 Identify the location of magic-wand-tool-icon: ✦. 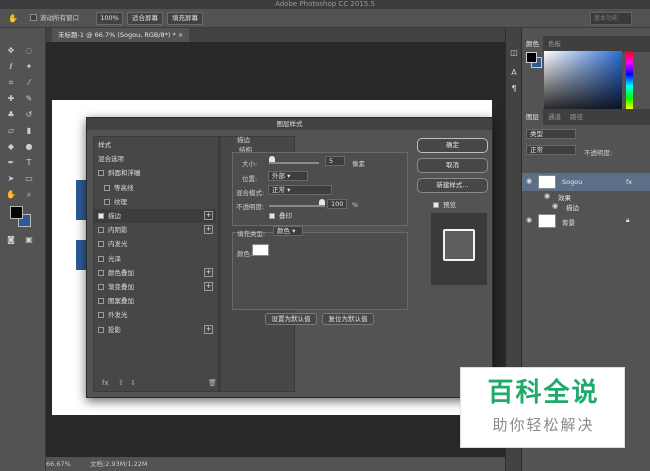
(29, 66).